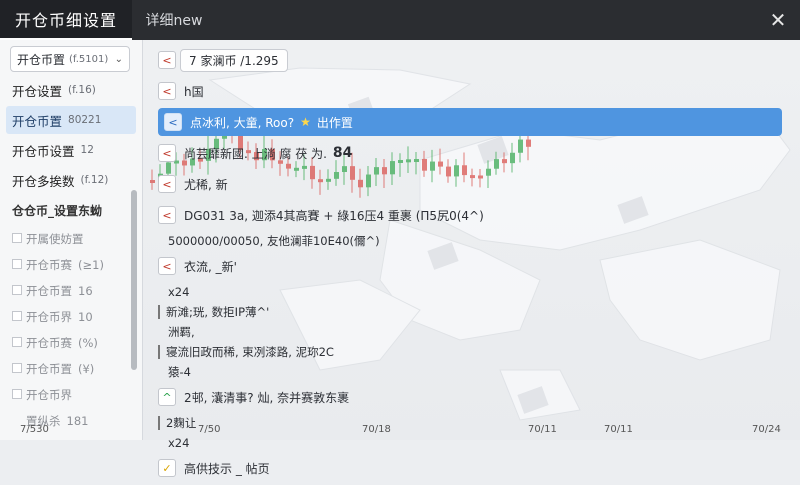  I want to click on x-tick: 70/18, so click(376, 429).